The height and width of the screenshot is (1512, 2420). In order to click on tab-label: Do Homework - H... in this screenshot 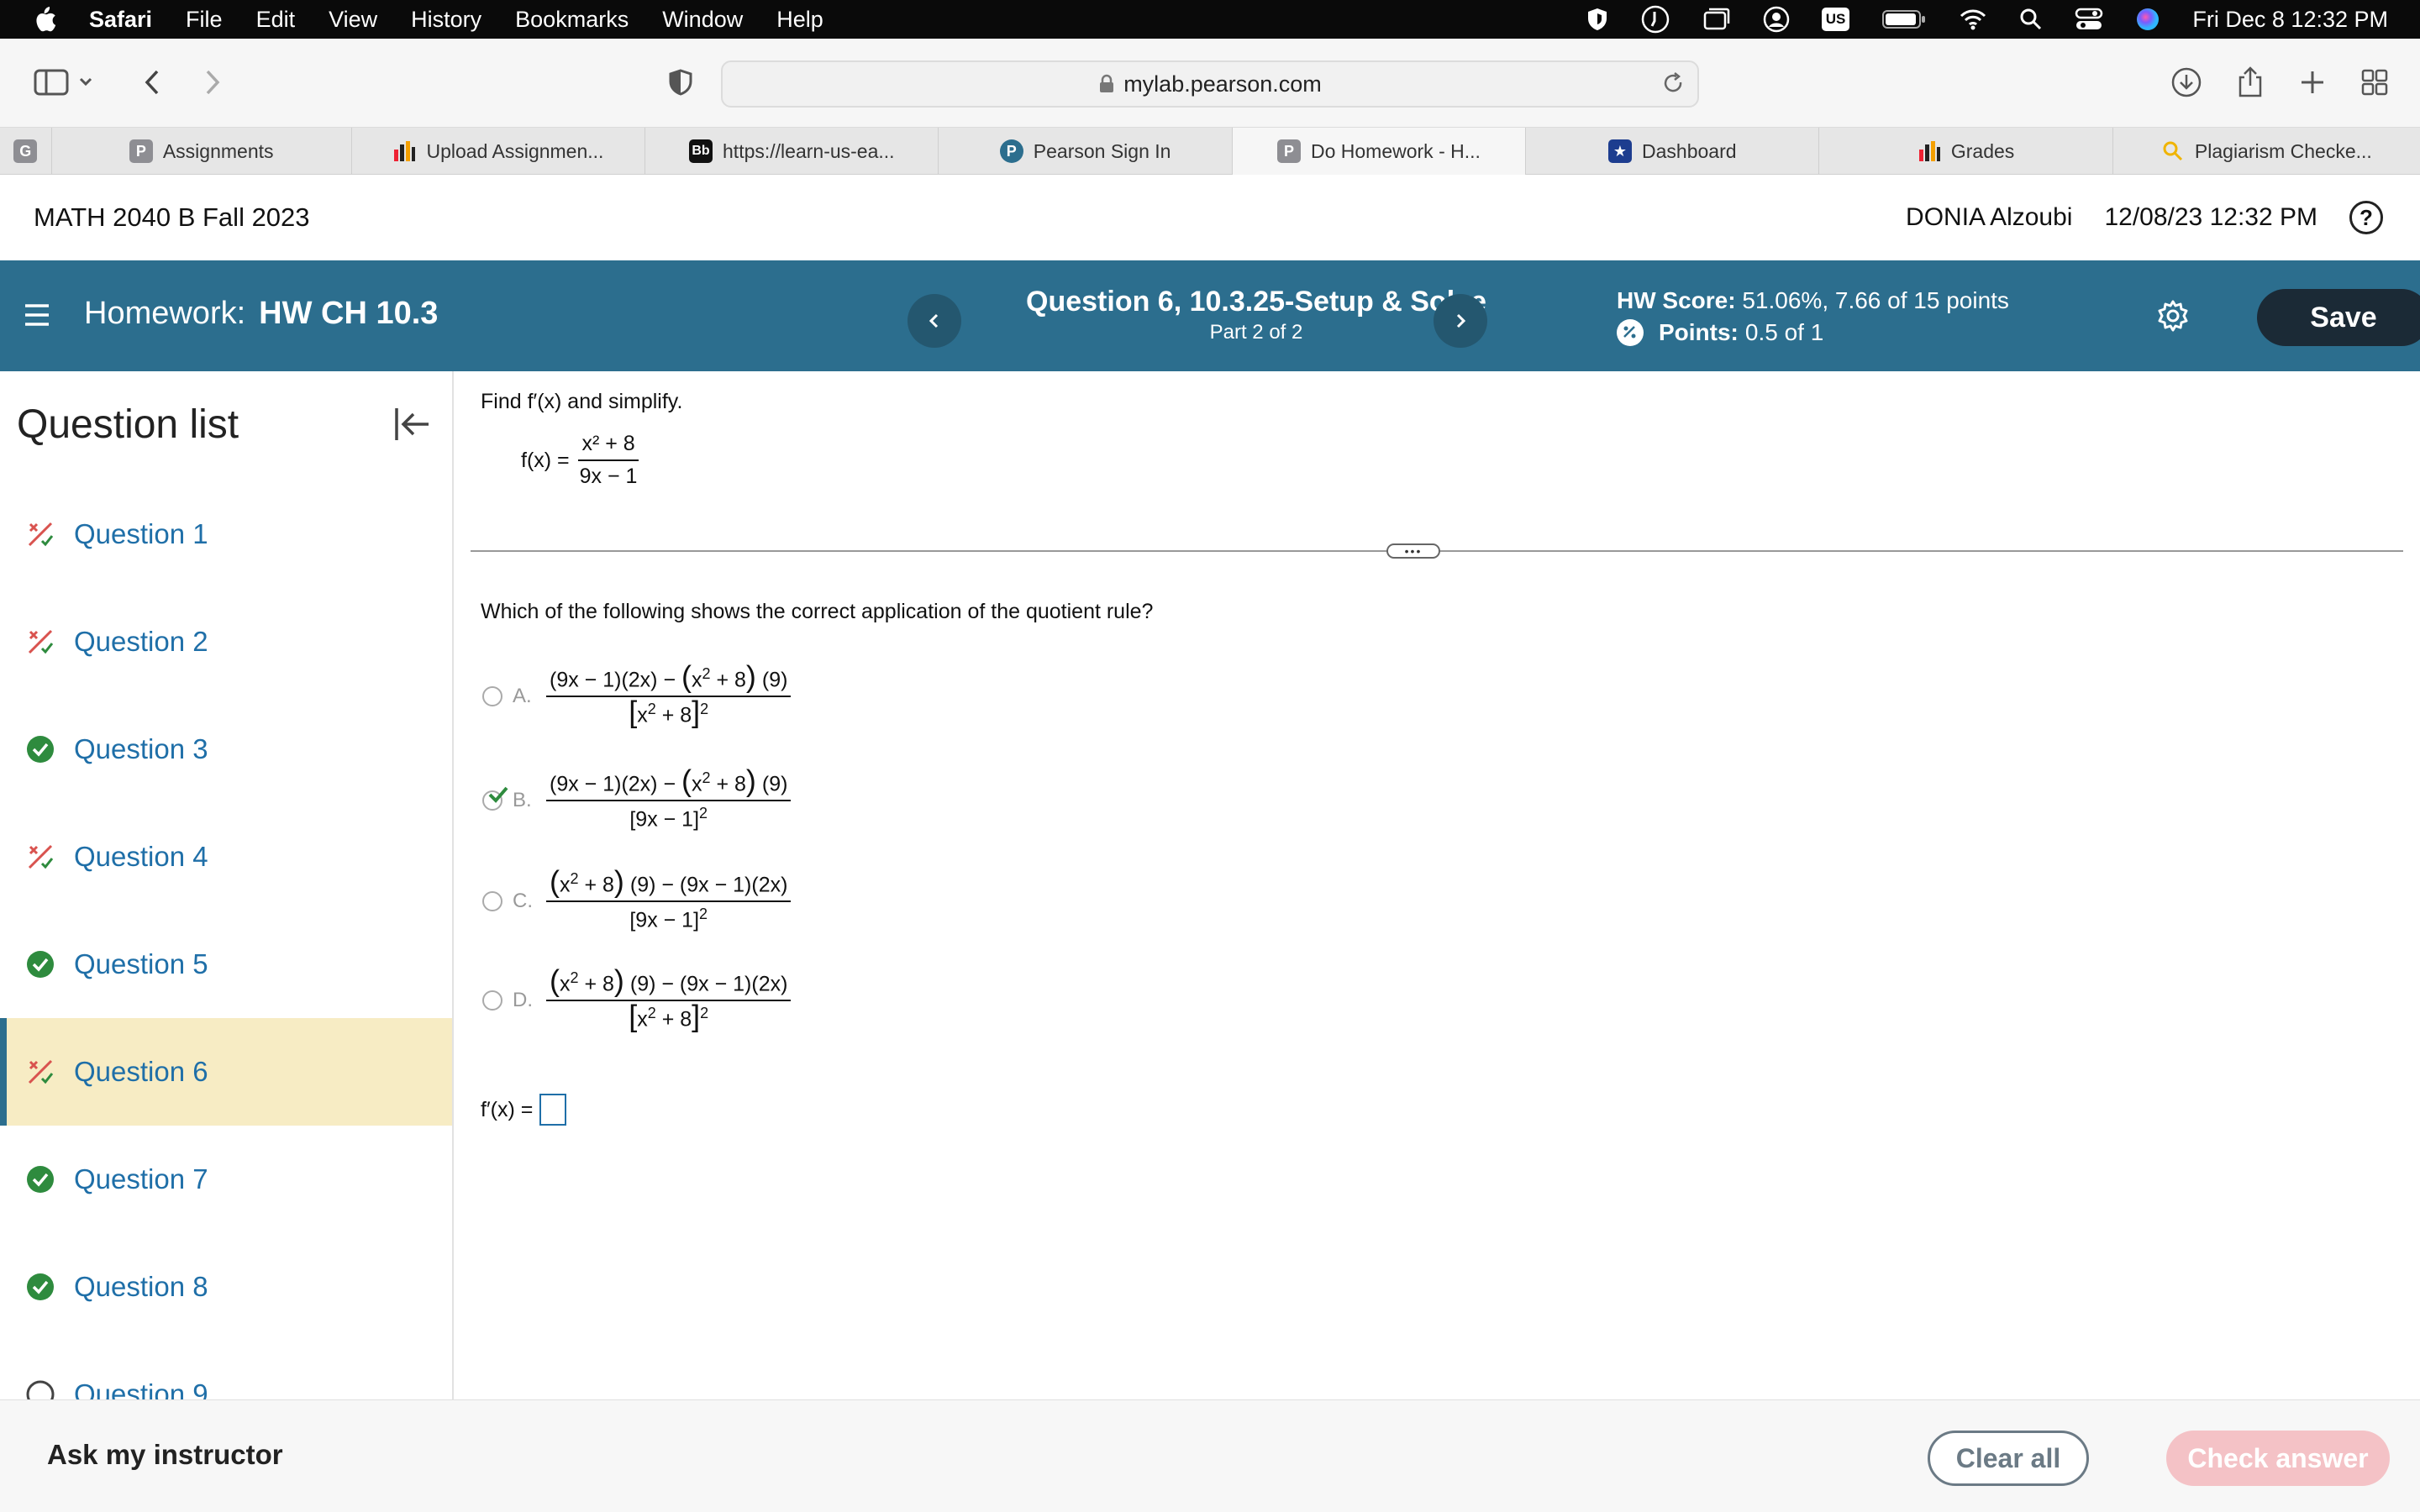, I will do `click(1395, 150)`.